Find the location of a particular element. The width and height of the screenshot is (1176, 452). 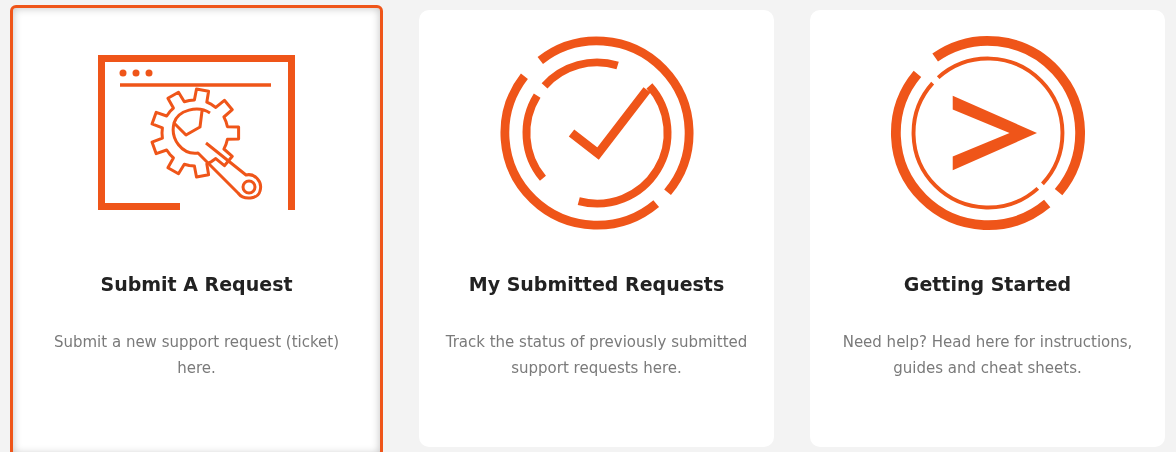

check-circle-icon is located at coordinates (596, 133).